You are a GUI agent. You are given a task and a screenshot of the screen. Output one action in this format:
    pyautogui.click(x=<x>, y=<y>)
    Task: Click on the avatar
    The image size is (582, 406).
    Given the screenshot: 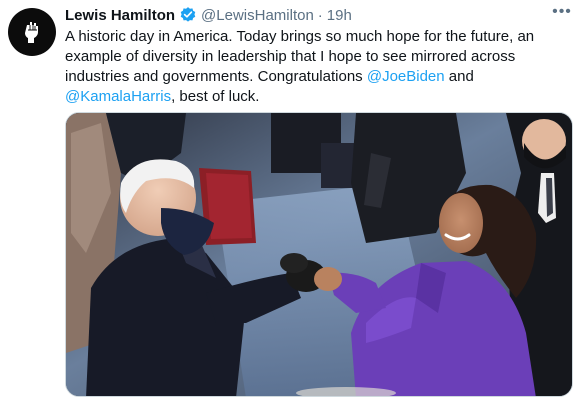 What is the action you would take?
    pyautogui.click(x=32, y=32)
    